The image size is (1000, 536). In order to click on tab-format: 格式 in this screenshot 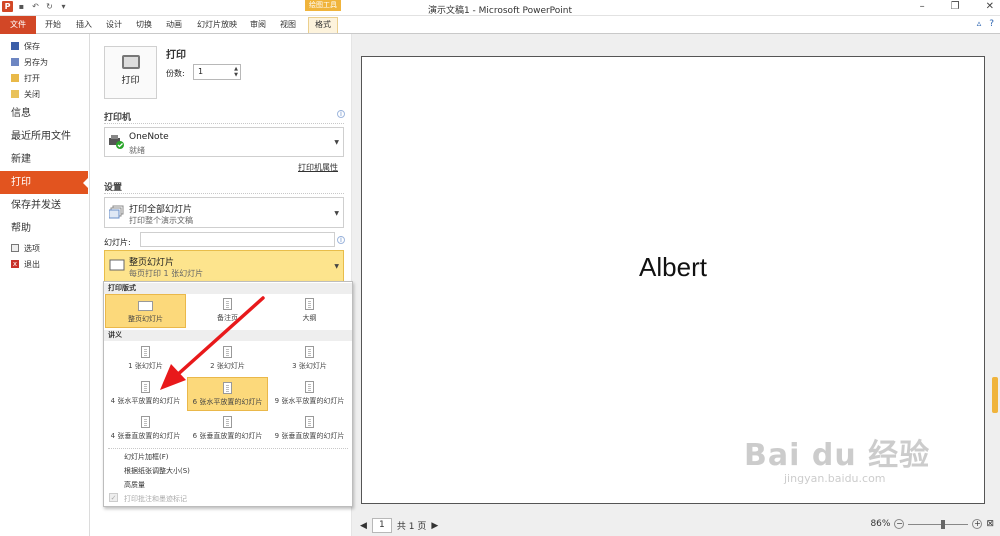, I will do `click(323, 25)`.